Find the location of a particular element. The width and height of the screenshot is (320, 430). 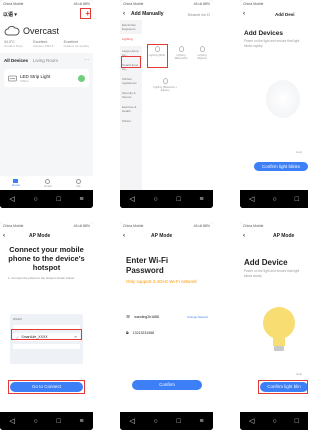

category-item: Kitchen Appliances is located at coordinates (131, 81).